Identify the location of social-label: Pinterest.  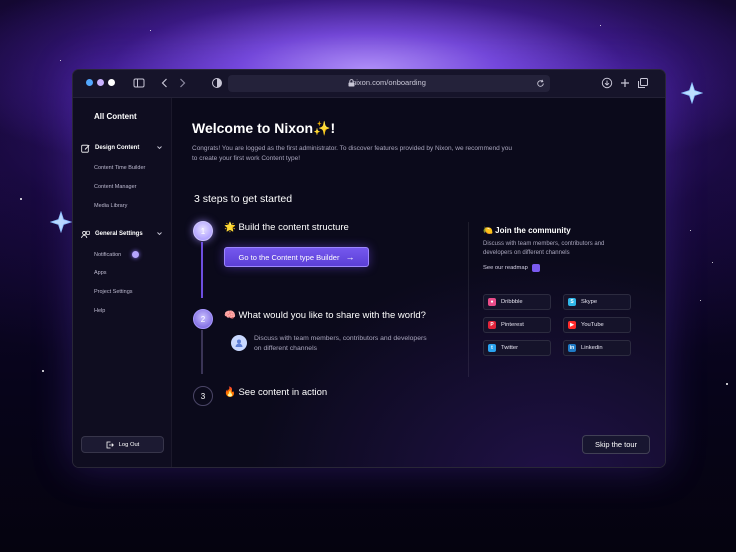
(512, 325).